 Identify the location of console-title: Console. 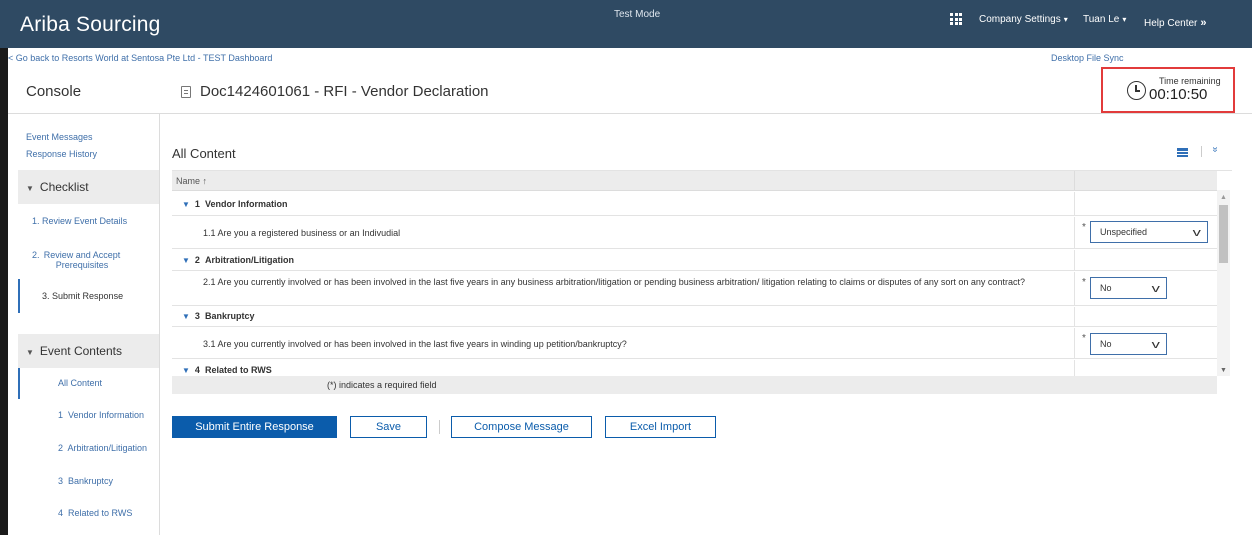
(54, 91).